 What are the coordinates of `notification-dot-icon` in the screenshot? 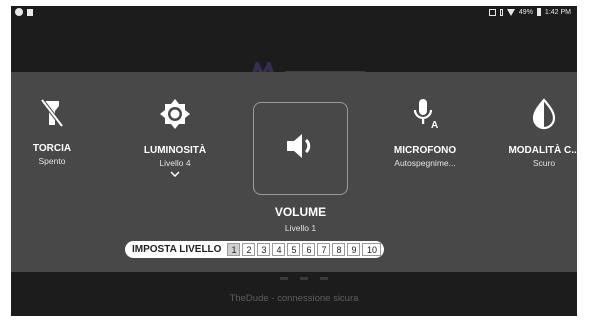 It's located at (19, 12).